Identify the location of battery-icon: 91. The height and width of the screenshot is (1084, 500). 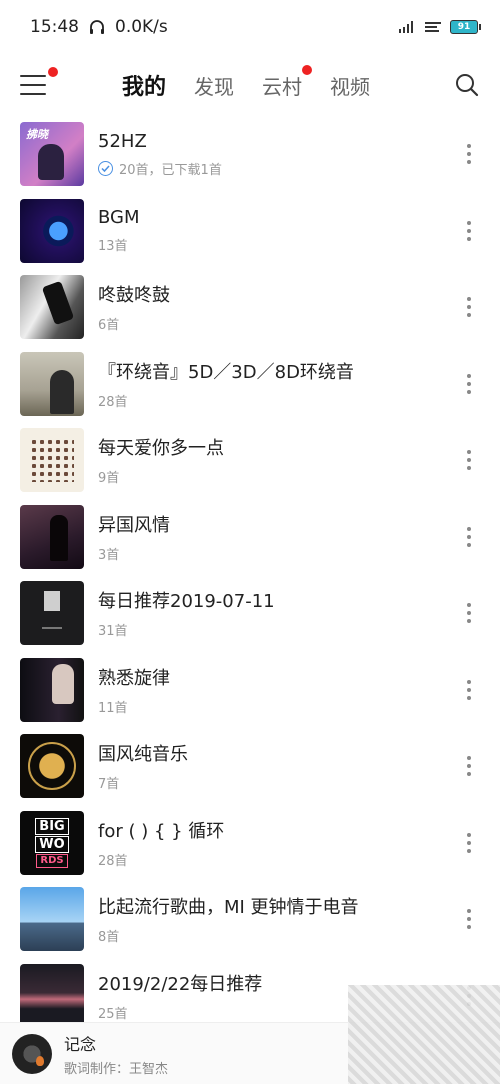
(465, 27).